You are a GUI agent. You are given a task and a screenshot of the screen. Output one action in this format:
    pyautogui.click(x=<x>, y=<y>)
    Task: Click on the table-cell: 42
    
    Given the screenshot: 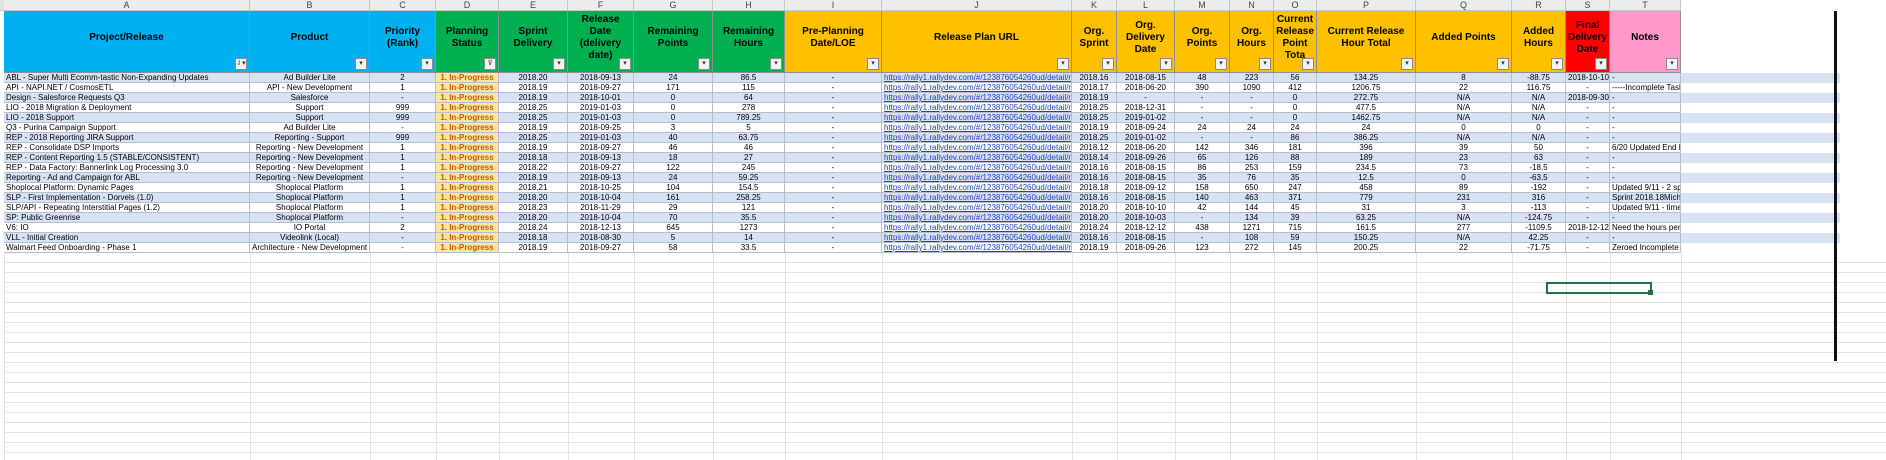 What is the action you would take?
    pyautogui.click(x=1202, y=208)
    